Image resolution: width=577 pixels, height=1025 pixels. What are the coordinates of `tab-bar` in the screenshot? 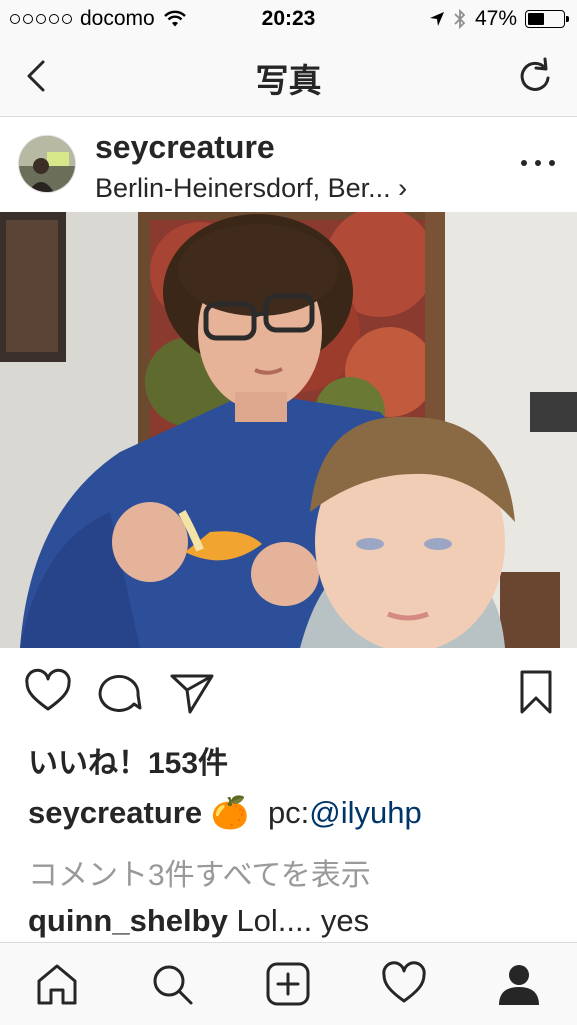 It's located at (288, 983).